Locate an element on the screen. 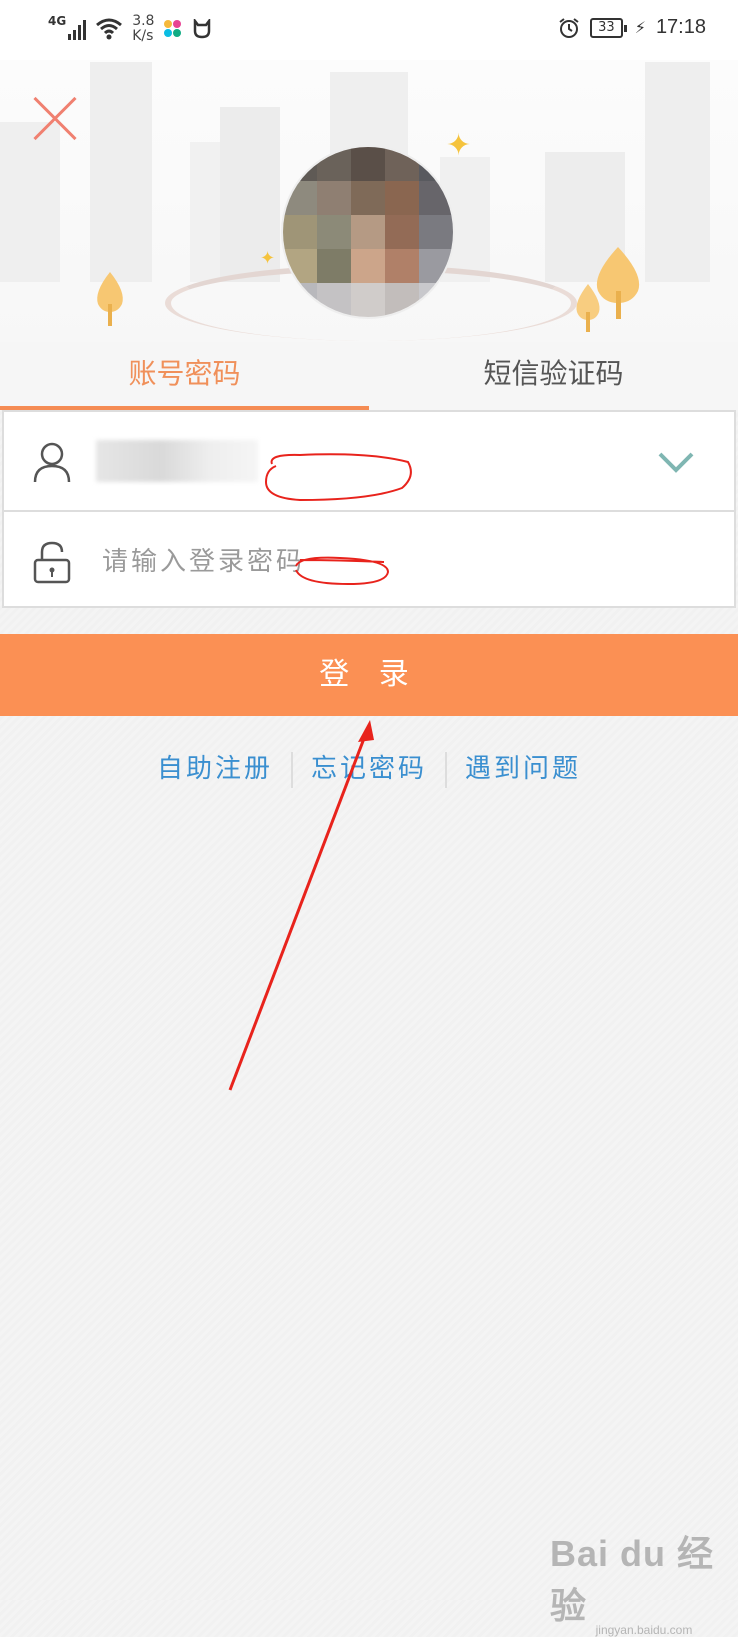  alarm-icon is located at coordinates (569, 27).